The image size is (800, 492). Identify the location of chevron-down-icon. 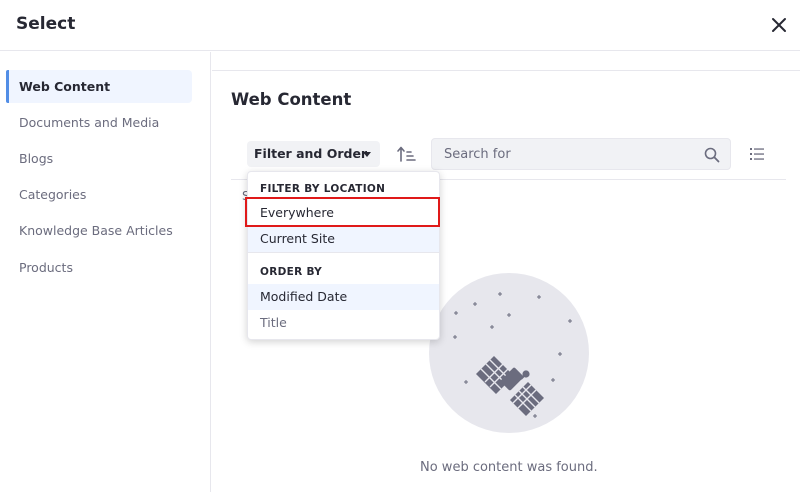
(367, 154).